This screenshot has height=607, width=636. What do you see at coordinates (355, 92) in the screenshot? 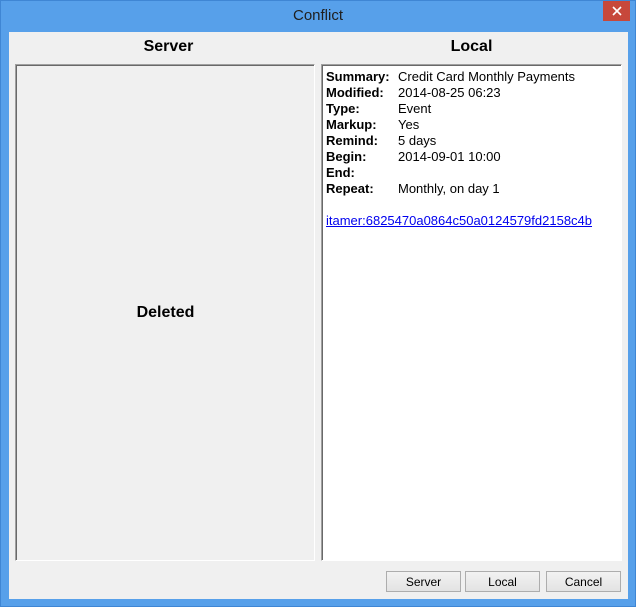
I see `field-label: Modified:` at bounding box center [355, 92].